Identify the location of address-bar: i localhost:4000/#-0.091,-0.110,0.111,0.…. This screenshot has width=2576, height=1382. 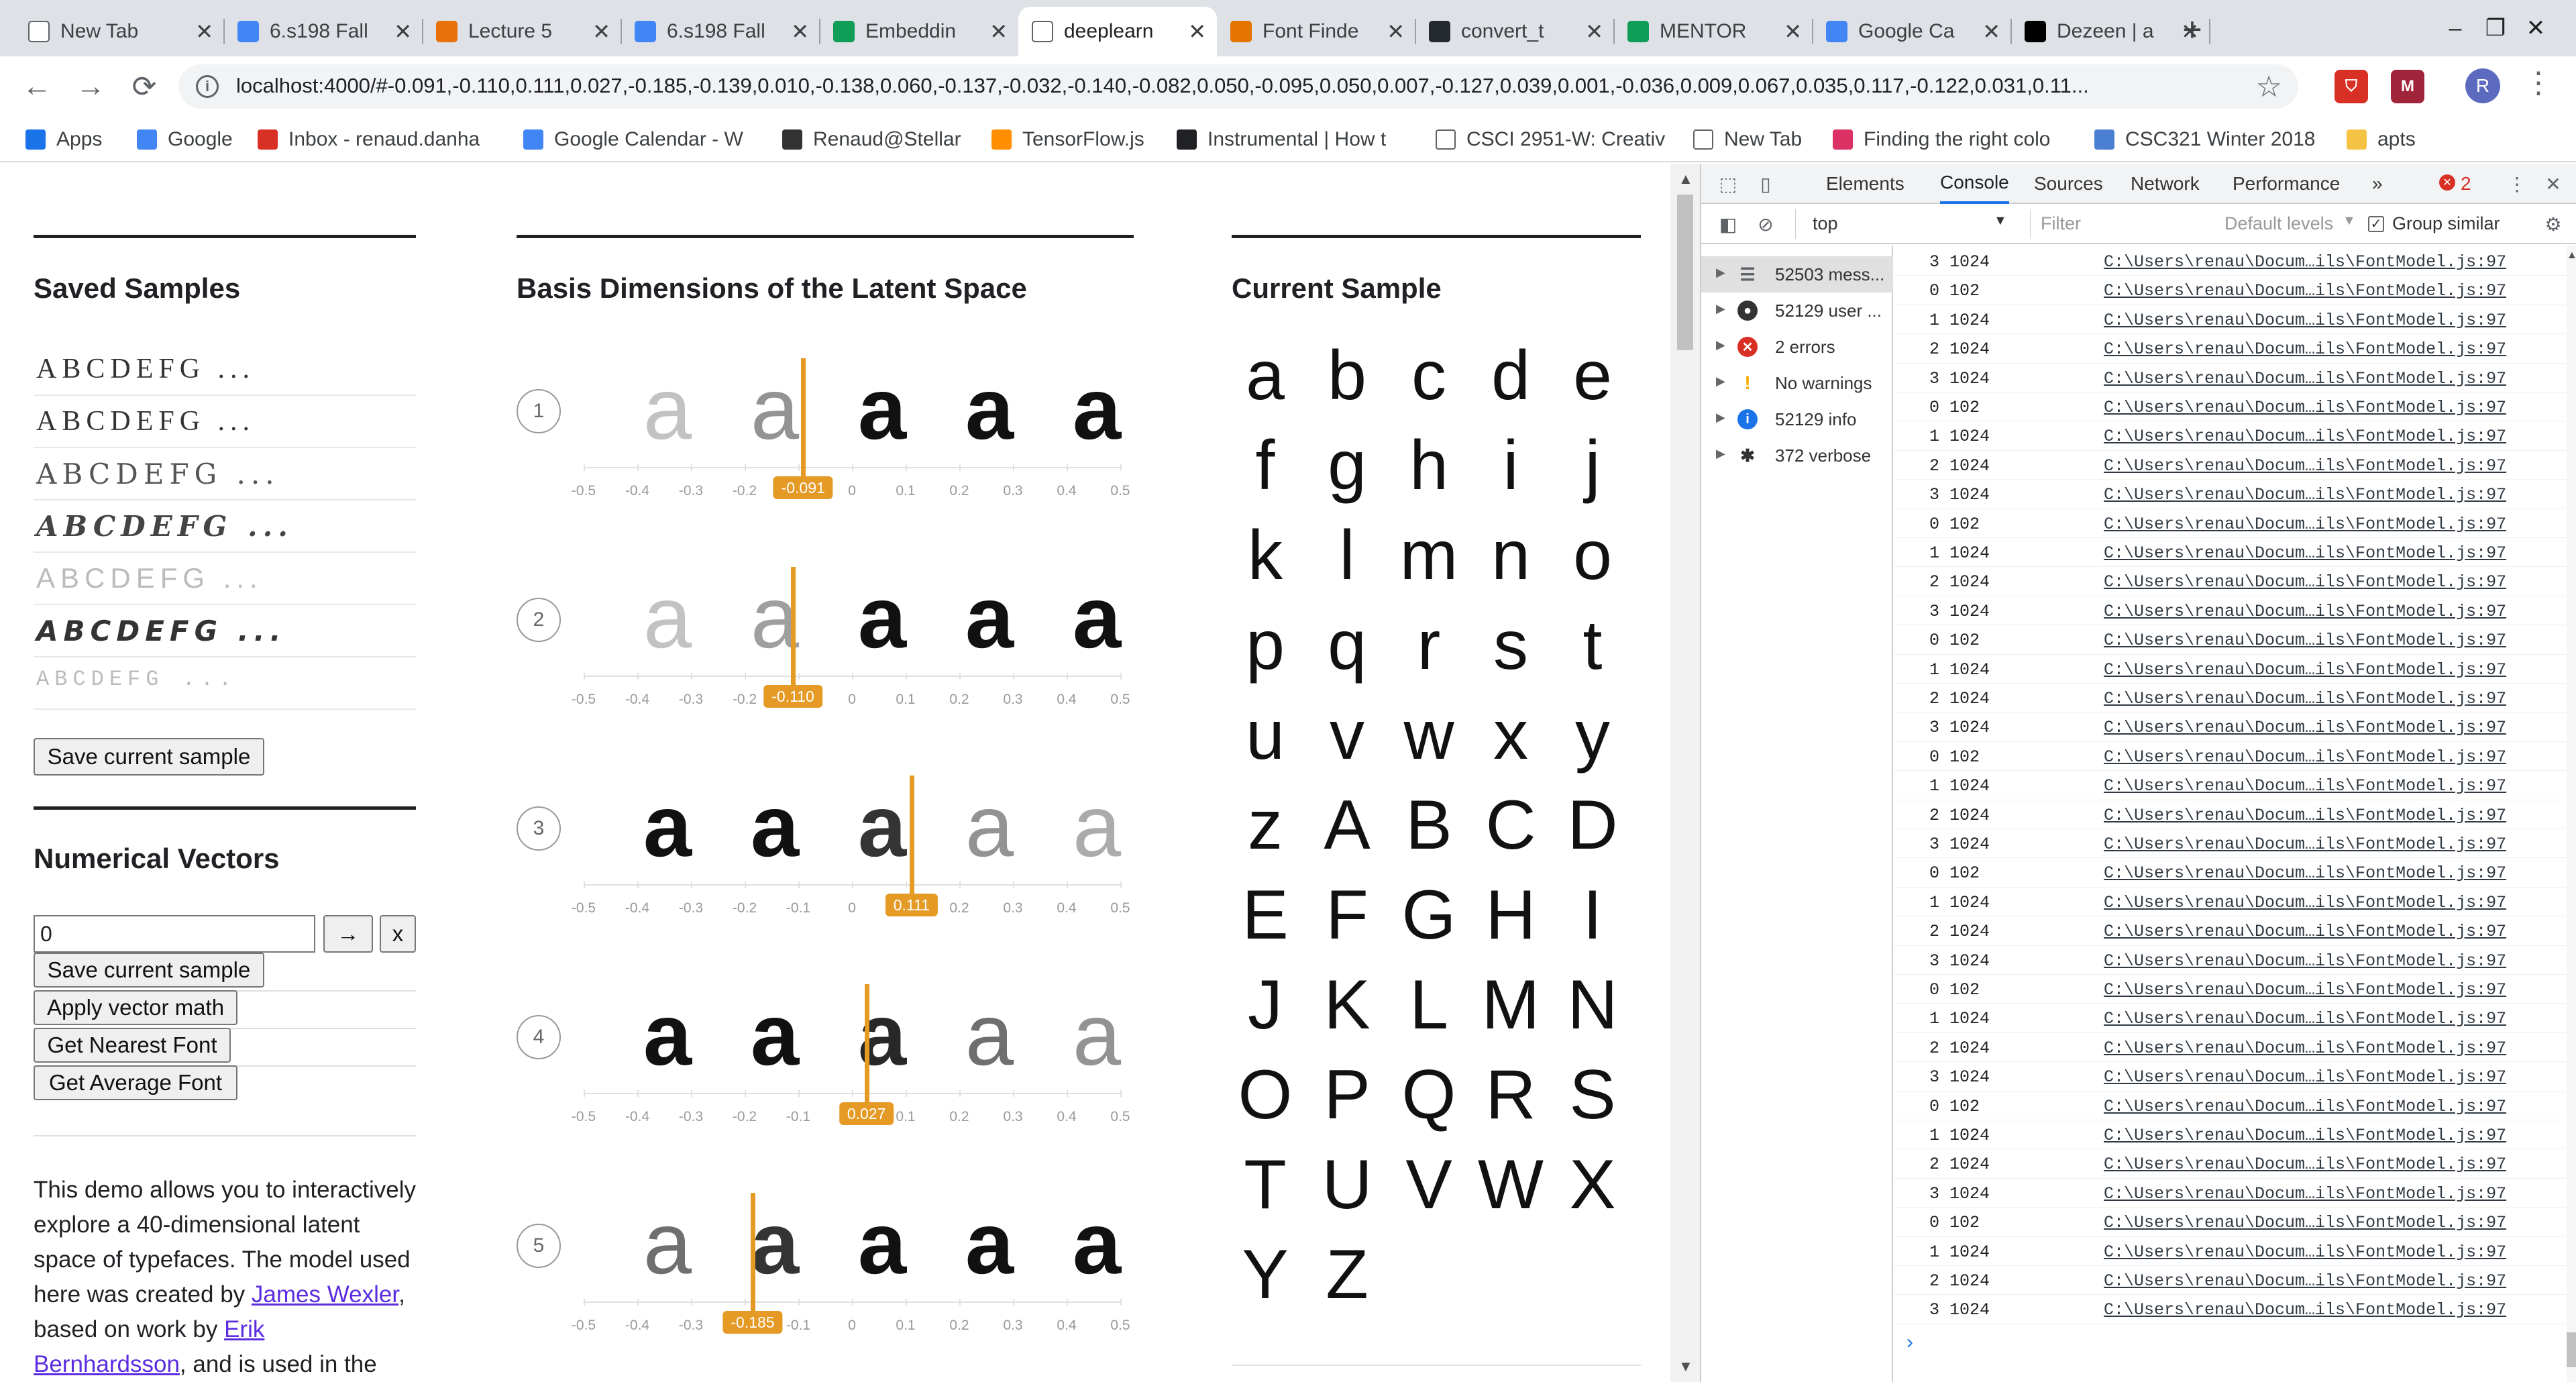
(1238, 86).